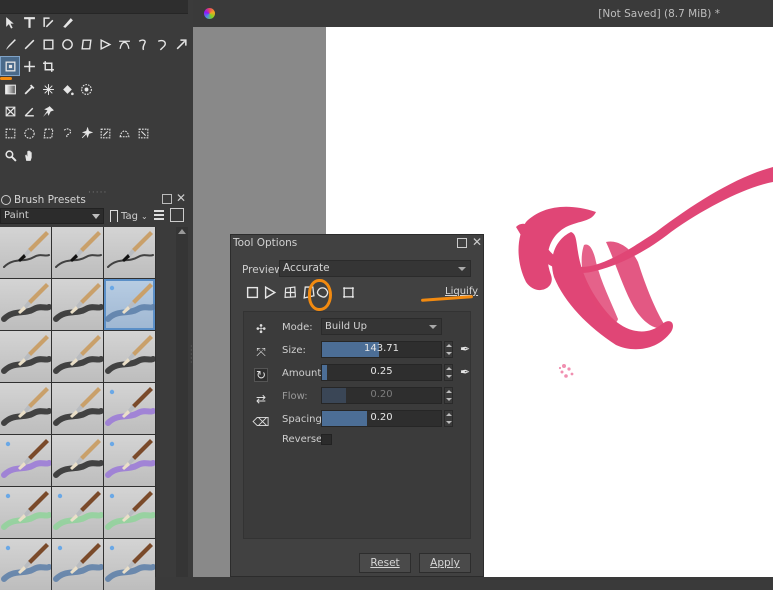 The height and width of the screenshot is (590, 773). What do you see at coordinates (105, 133) in the screenshot?
I see `similar-select-icon` at bounding box center [105, 133].